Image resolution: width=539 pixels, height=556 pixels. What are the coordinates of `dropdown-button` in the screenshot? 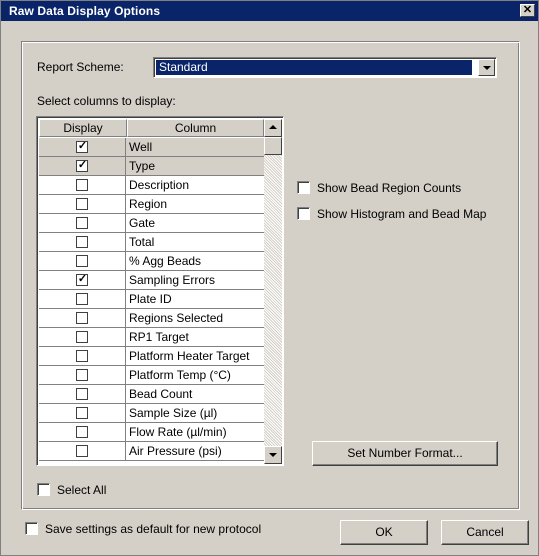 It's located at (486, 67).